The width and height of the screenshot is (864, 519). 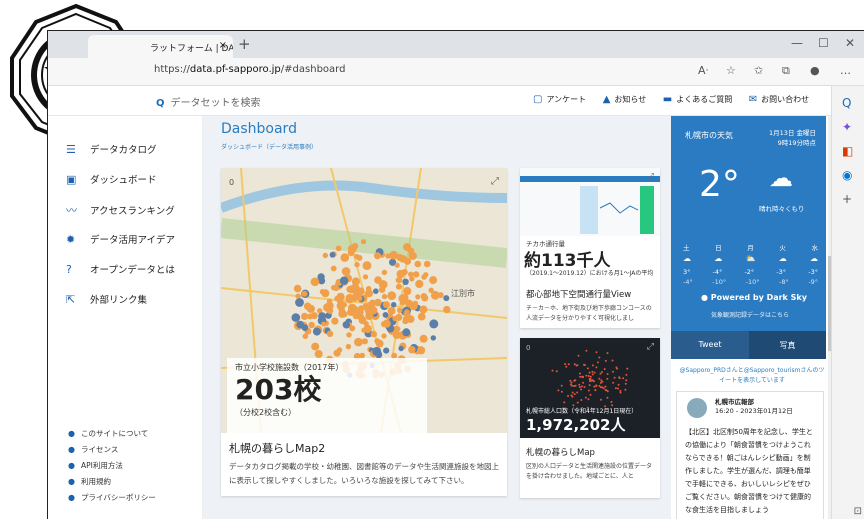 What do you see at coordinates (111, 179) in the screenshot?
I see `sidebar-item-dashboard: ▣ ダッシュボード` at bounding box center [111, 179].